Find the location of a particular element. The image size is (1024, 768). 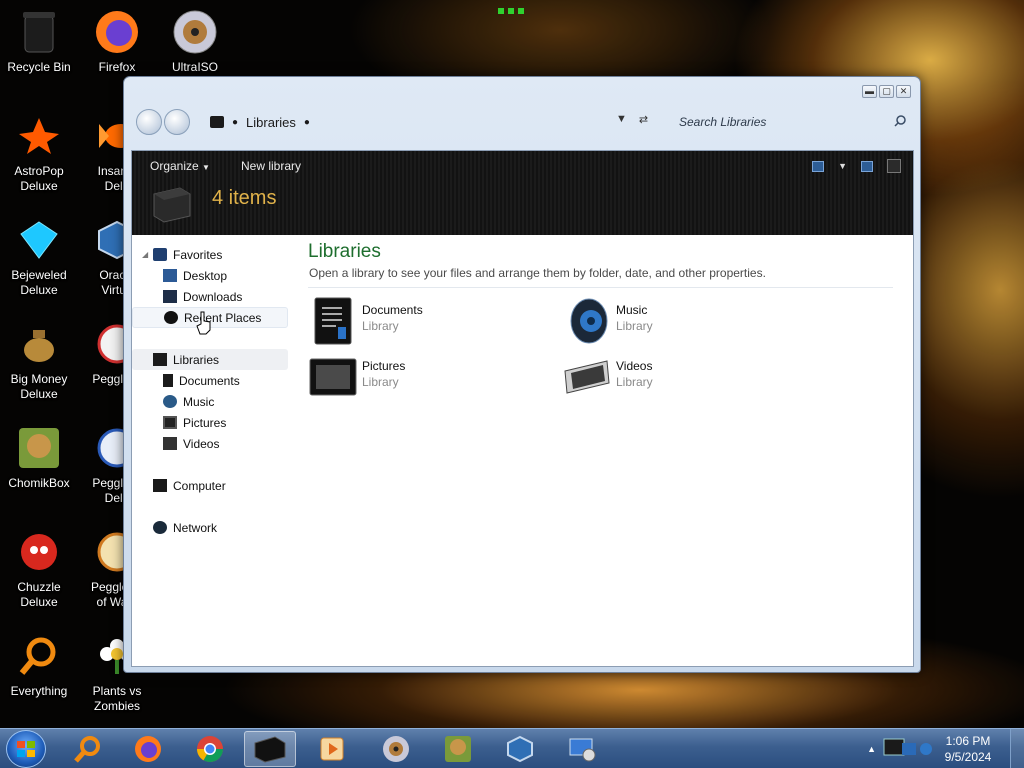

nav-desktop: Desktop is located at coordinates (211, 275).